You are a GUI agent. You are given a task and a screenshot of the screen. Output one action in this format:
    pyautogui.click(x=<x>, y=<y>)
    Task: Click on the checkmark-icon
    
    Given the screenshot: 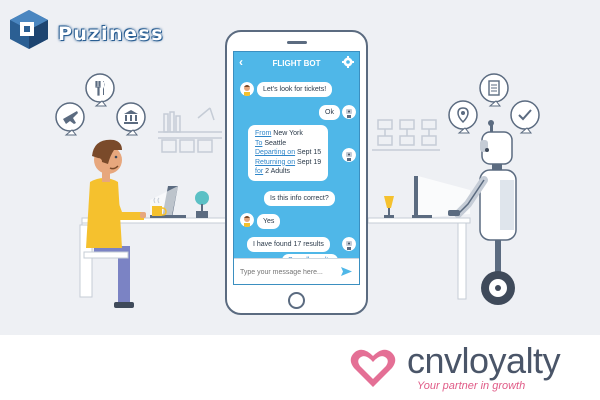 What is the action you would take?
    pyautogui.click(x=525, y=115)
    